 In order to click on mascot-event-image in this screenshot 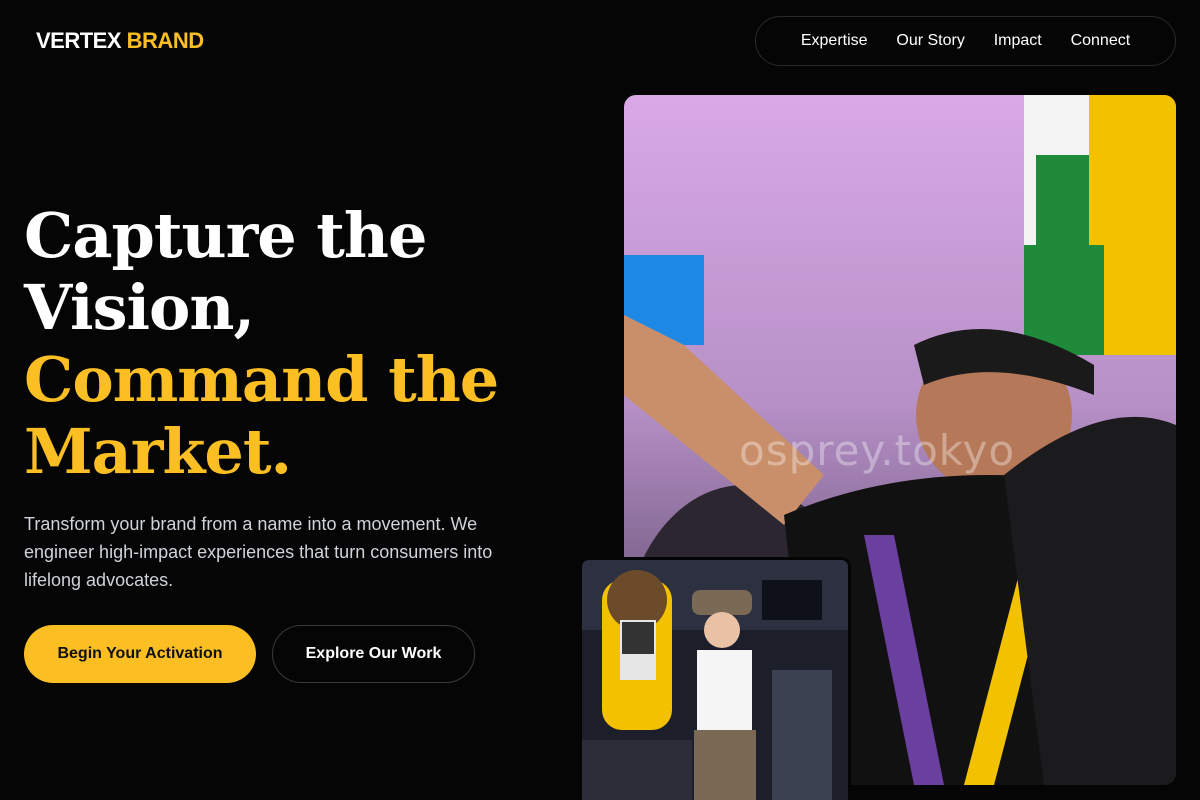, I will do `click(715, 680)`.